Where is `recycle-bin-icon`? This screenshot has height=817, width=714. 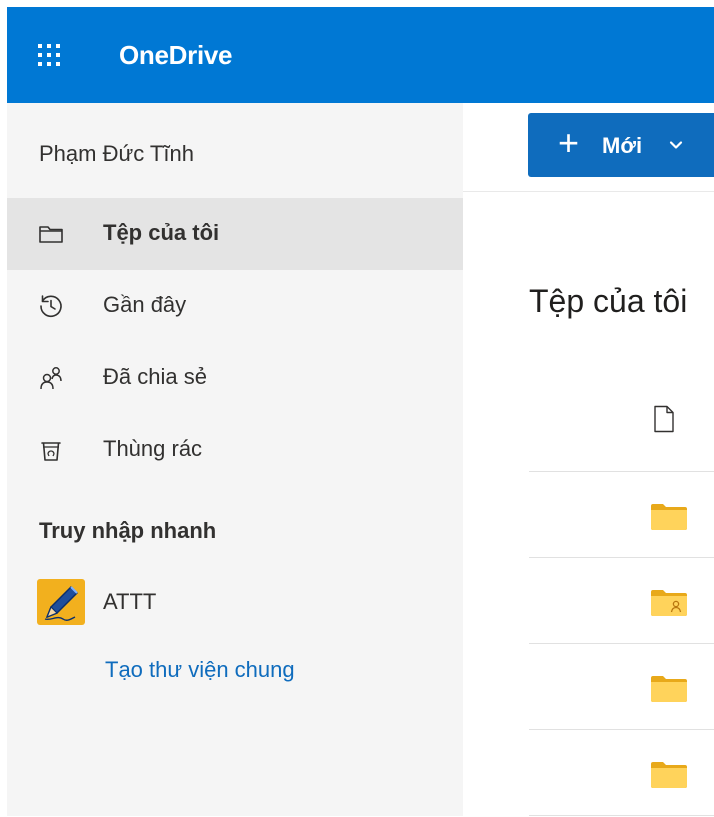
recycle-bin-icon is located at coordinates (51, 451).